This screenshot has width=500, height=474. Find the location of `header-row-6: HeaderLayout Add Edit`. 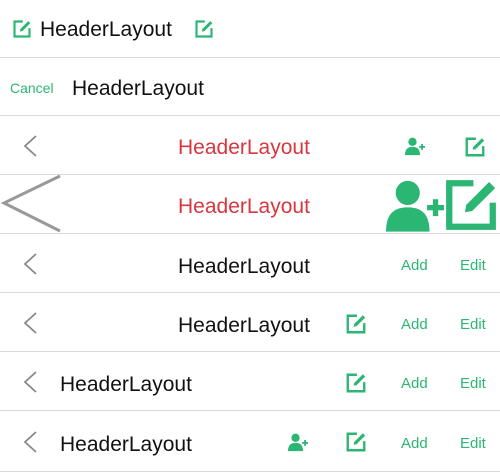

header-row-6: HeaderLayout Add Edit is located at coordinates (250, 323).